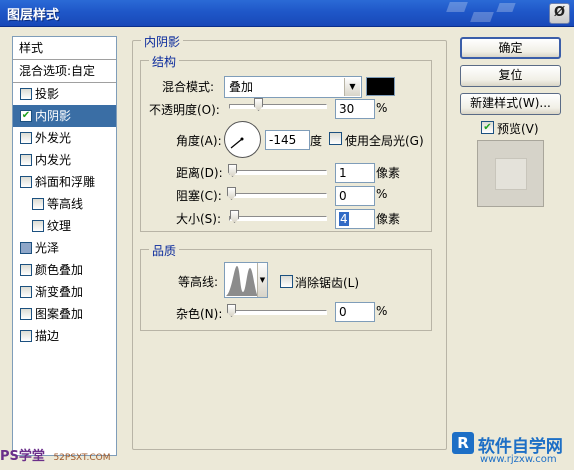 The width and height of the screenshot is (574, 470). I want to click on angle-dial, so click(242, 139).